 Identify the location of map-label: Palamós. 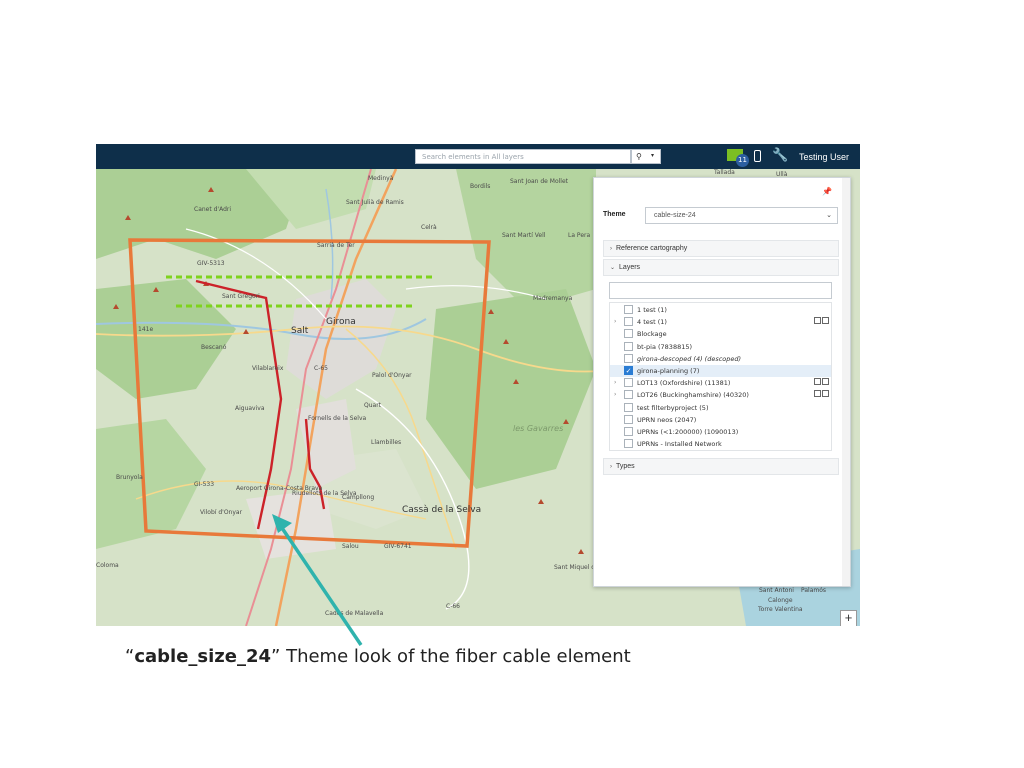
(814, 590).